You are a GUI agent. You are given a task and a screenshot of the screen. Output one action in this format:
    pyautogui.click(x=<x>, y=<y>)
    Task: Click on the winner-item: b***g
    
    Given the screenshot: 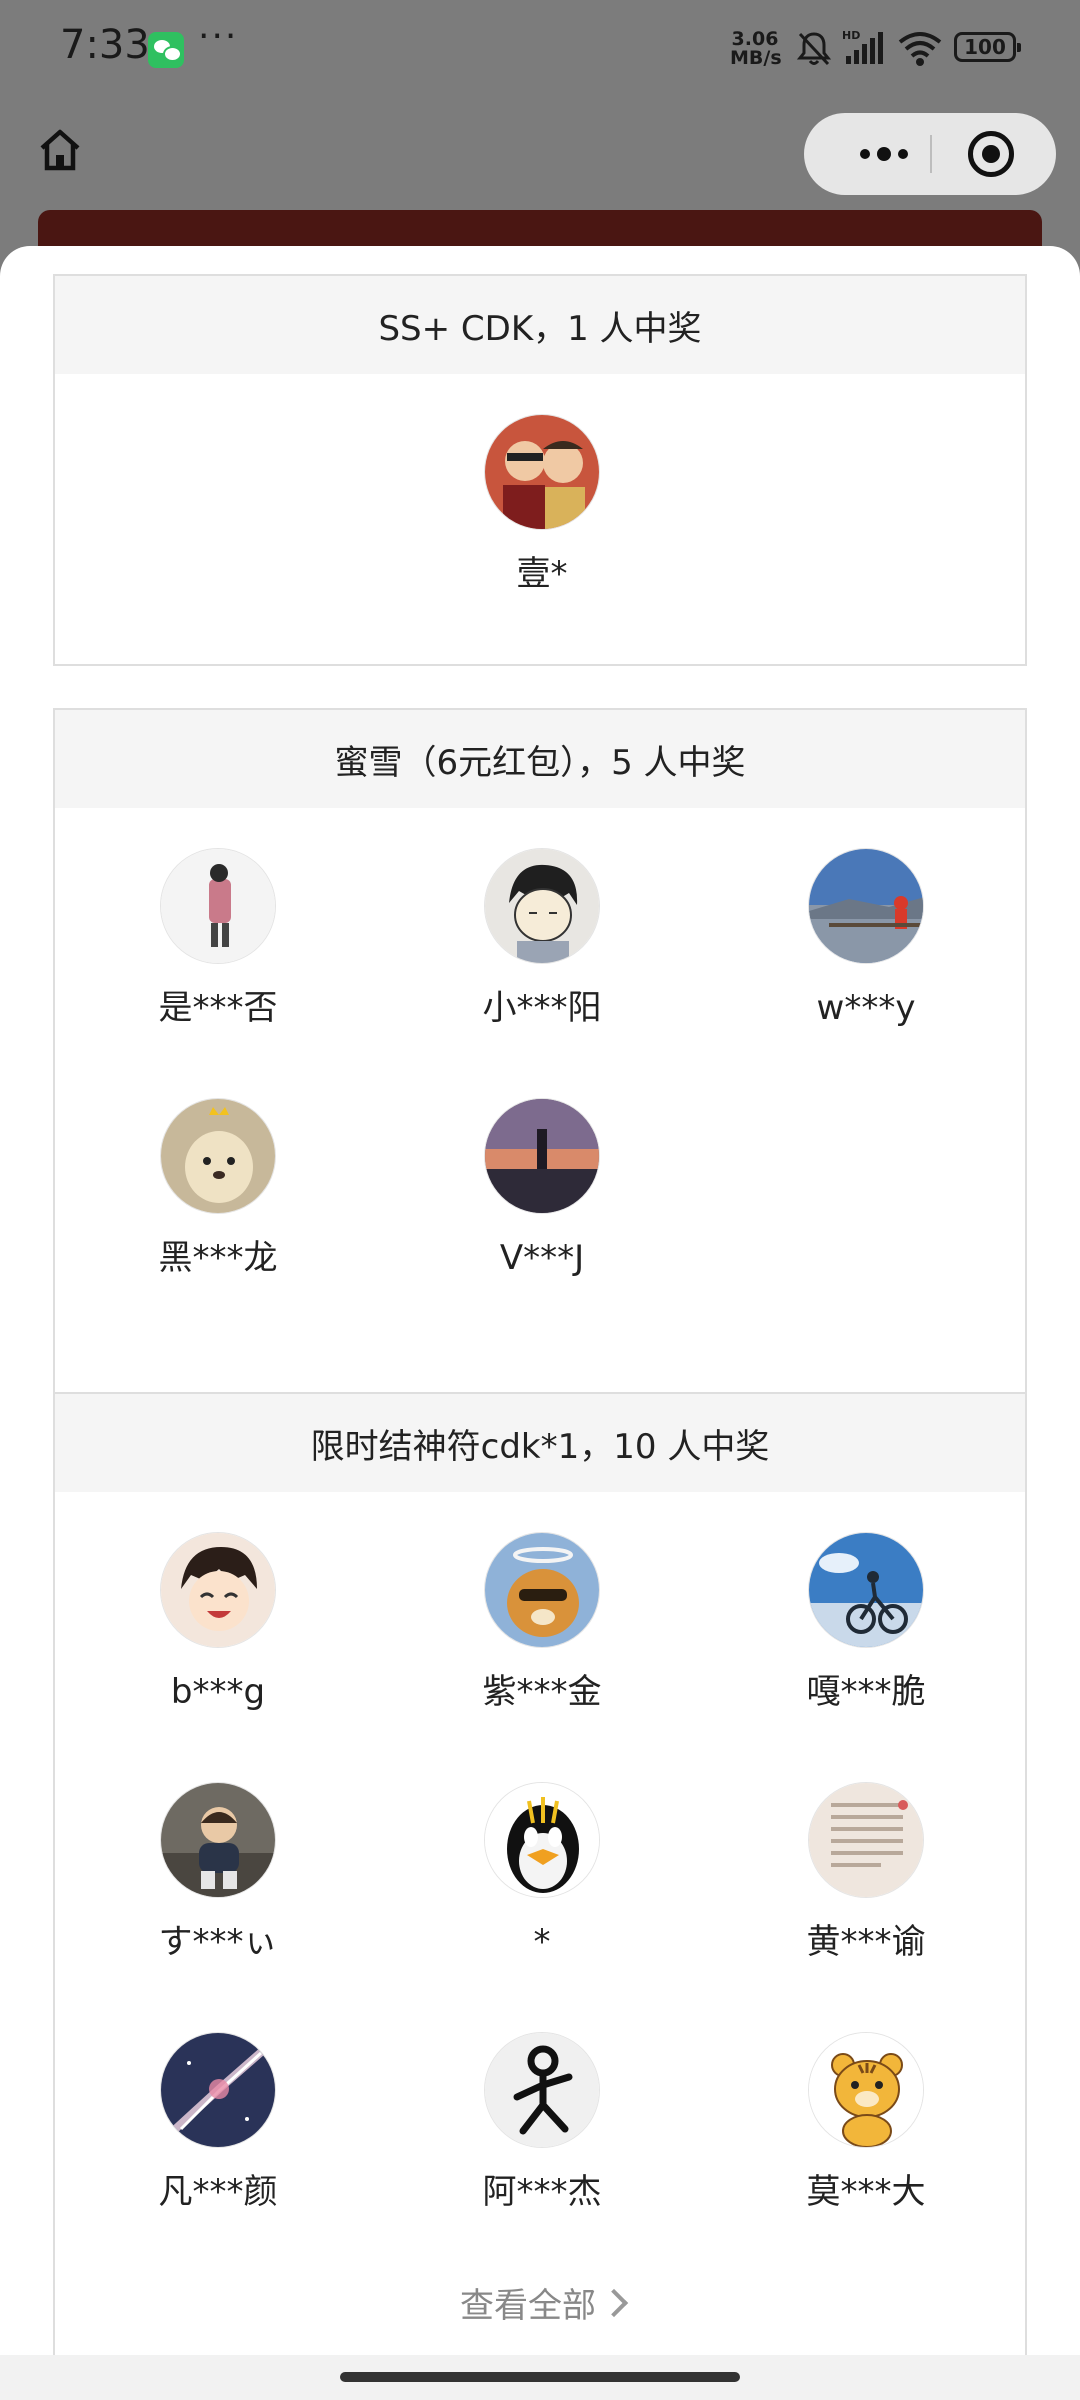 What is the action you would take?
    pyautogui.click(x=218, y=1623)
    